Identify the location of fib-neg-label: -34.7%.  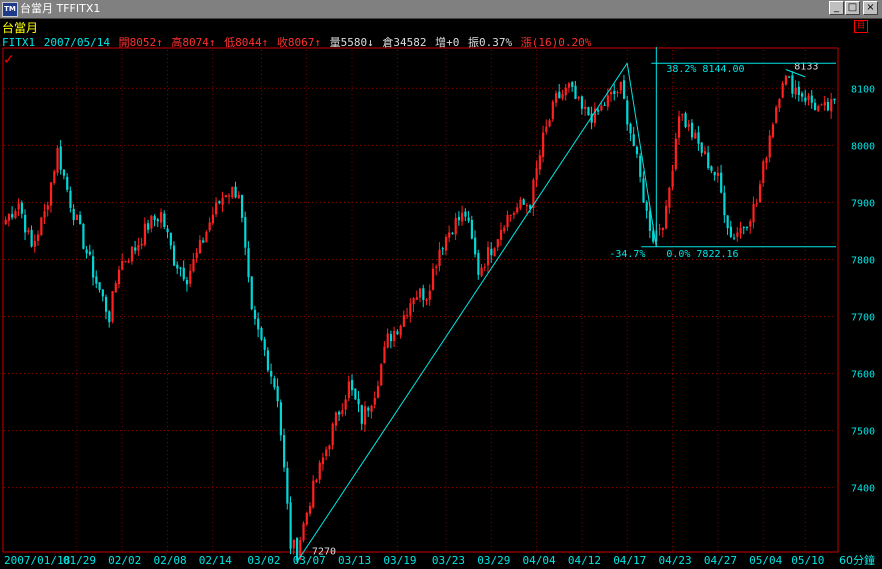
(627, 254).